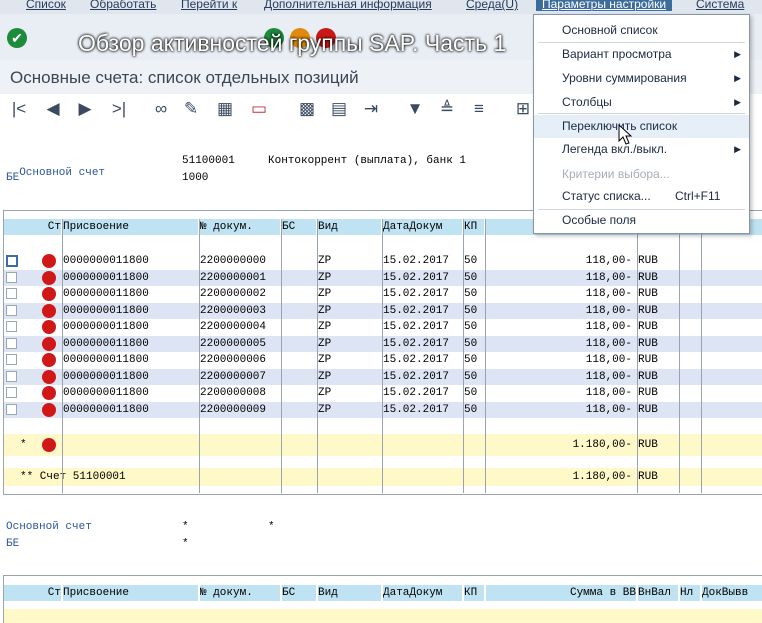 The width and height of the screenshot is (762, 623). Describe the element at coordinates (271, 527) in the screenshot. I see `account-value-2b: *` at that location.